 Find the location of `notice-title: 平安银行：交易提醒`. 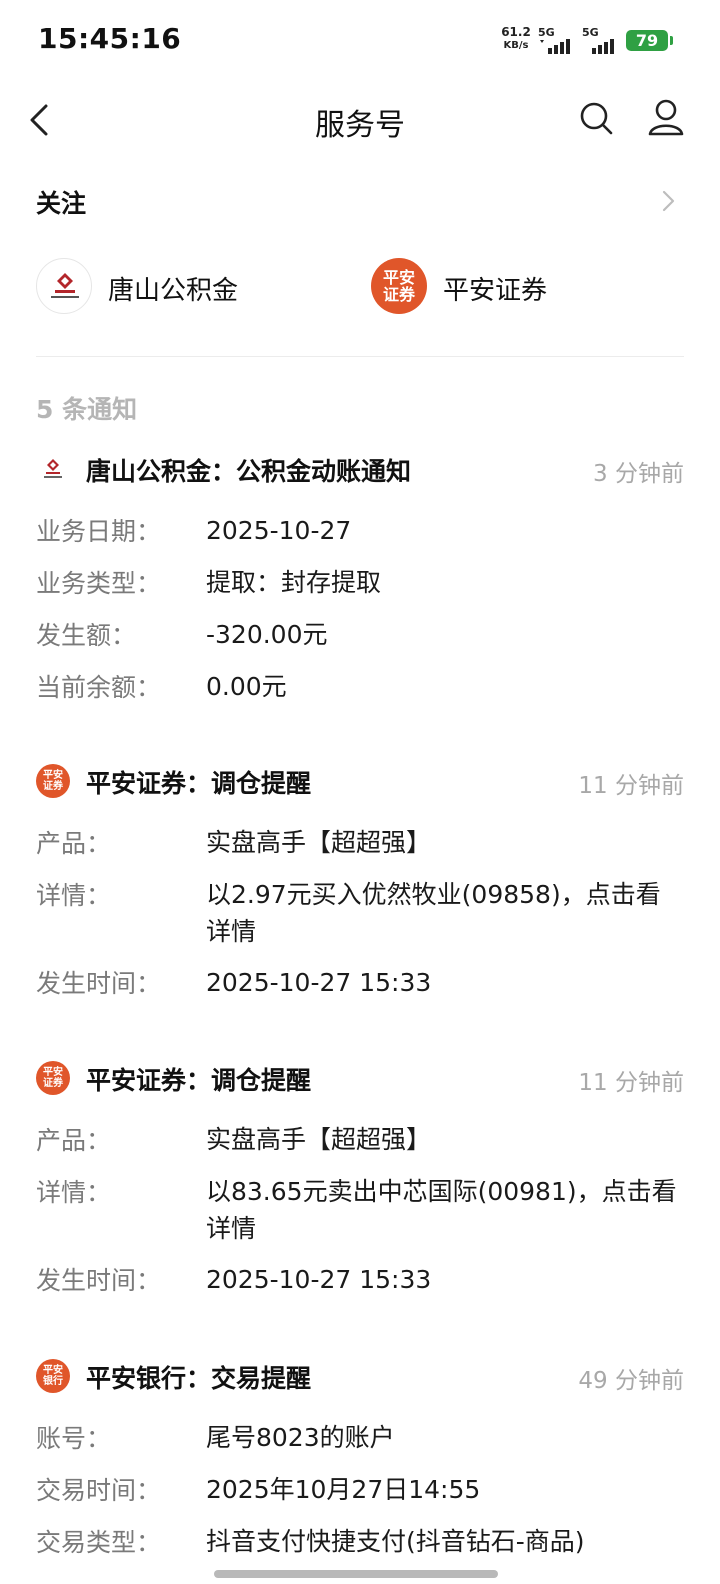

notice-title: 平安银行：交易提醒 is located at coordinates (199, 1378).